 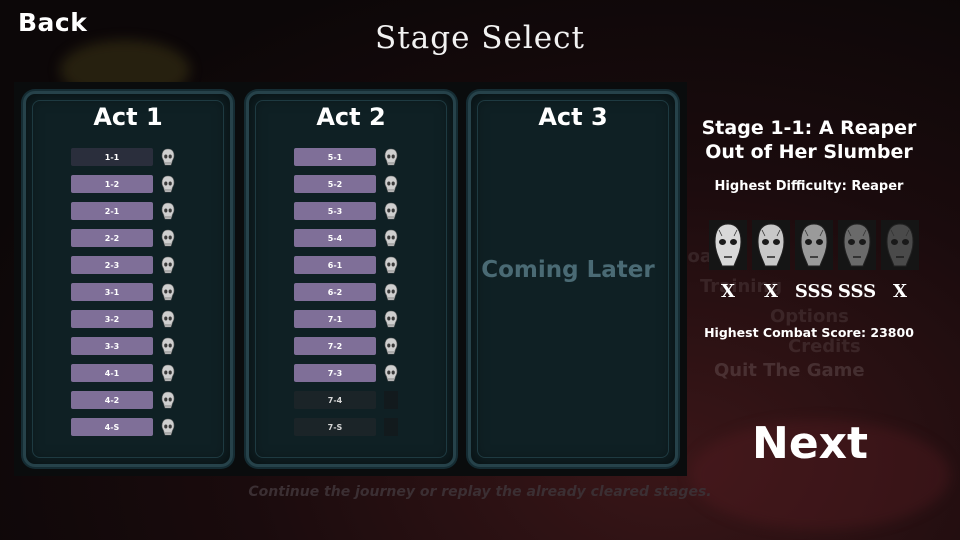 What do you see at coordinates (789, 370) in the screenshot?
I see `ghost-menu-quit: Quit The Game` at bounding box center [789, 370].